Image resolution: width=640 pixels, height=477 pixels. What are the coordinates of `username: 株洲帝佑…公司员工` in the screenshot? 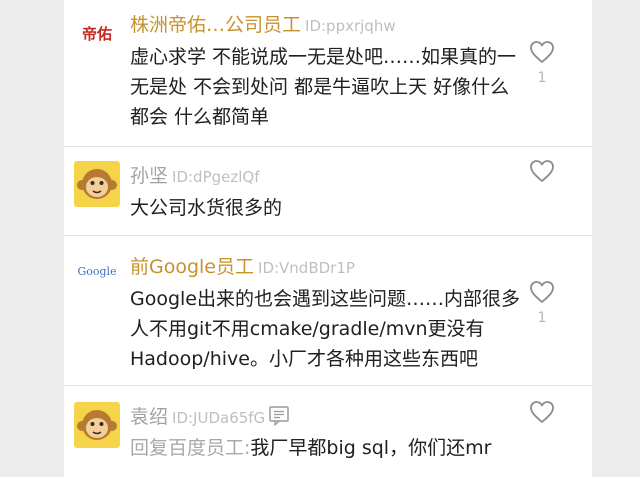 It's located at (215, 23).